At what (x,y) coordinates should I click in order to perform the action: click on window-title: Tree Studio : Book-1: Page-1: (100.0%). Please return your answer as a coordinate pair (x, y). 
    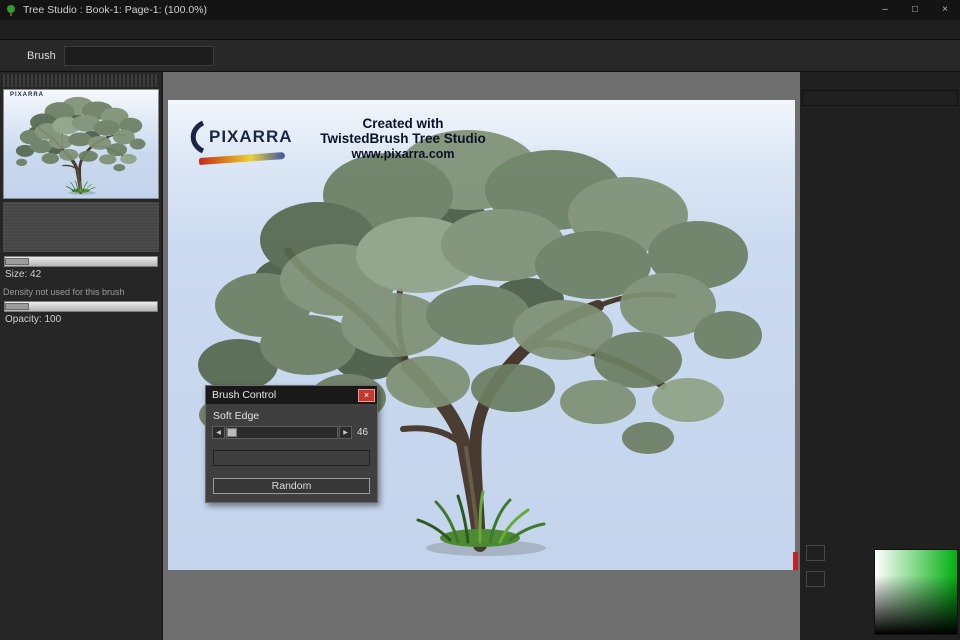
    Looking at the image, I should click on (115, 10).